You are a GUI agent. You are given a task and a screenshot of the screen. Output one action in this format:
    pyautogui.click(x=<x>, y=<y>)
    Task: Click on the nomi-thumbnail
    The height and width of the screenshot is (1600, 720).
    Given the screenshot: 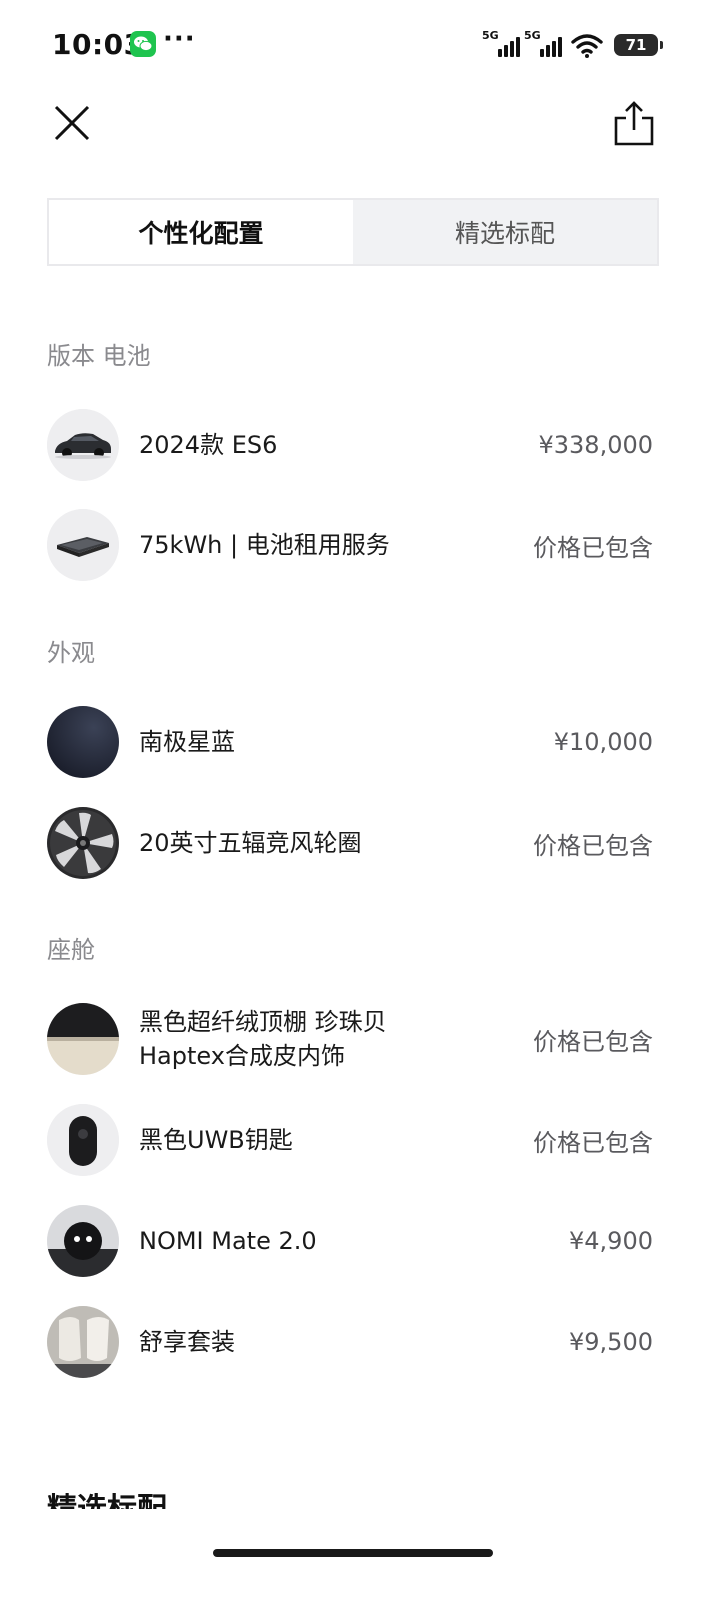 What is the action you would take?
    pyautogui.click(x=83, y=1241)
    